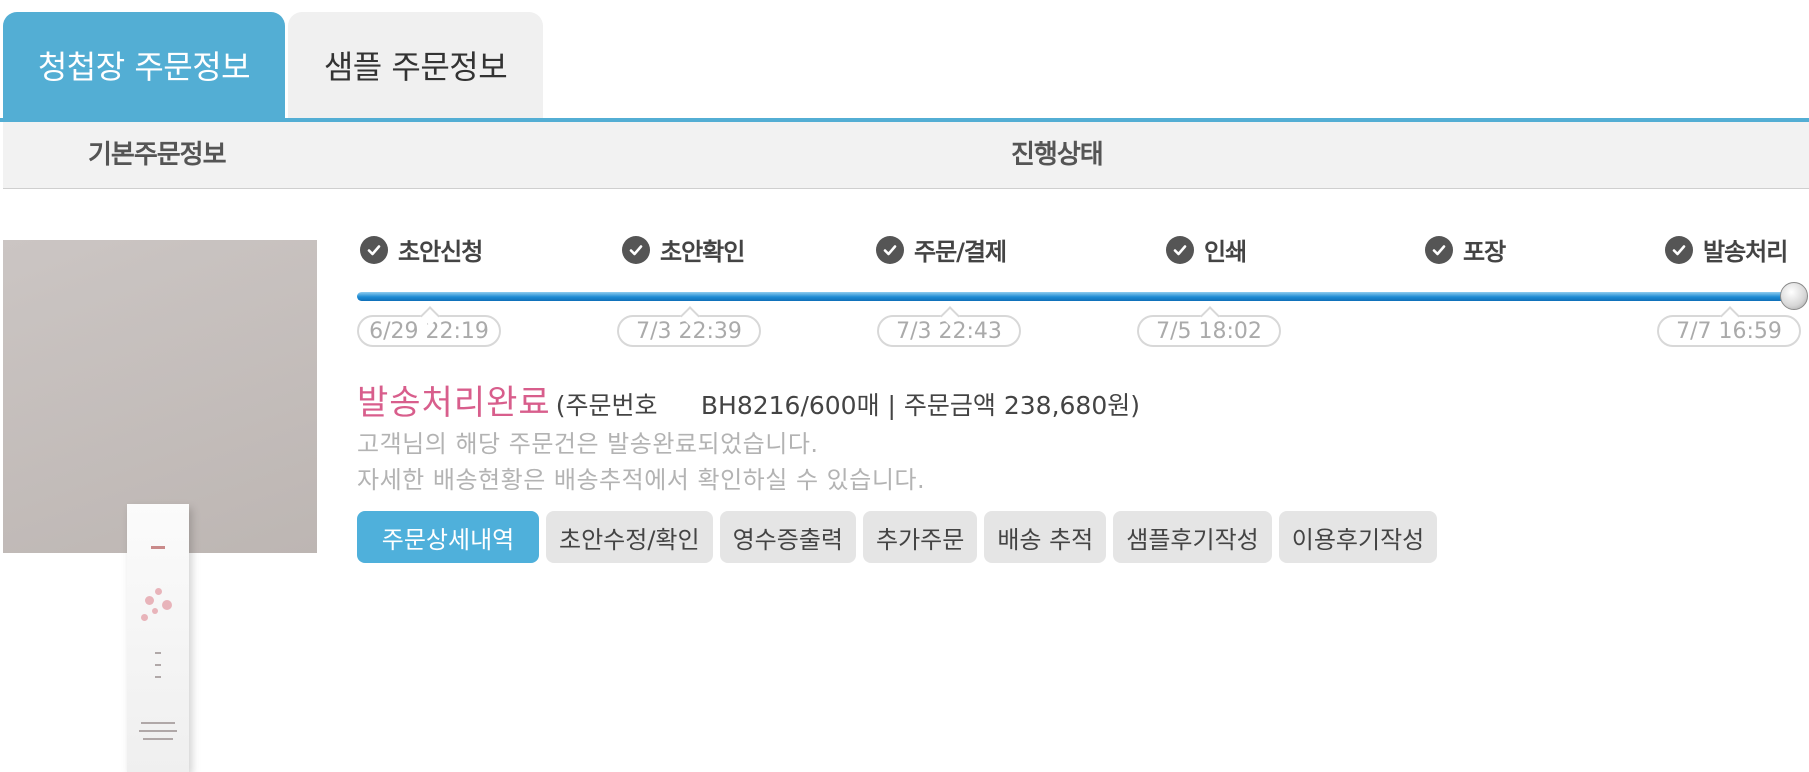  Describe the element at coordinates (906, 155) in the screenshot. I see `section-header-bar: 기본주문정보 진행상태` at that location.